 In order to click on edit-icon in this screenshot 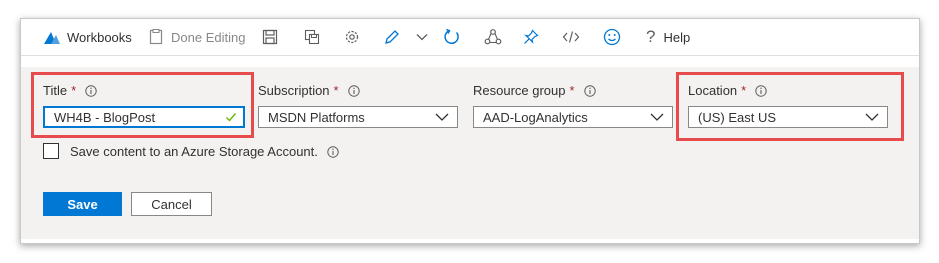, I will do `click(392, 37)`.